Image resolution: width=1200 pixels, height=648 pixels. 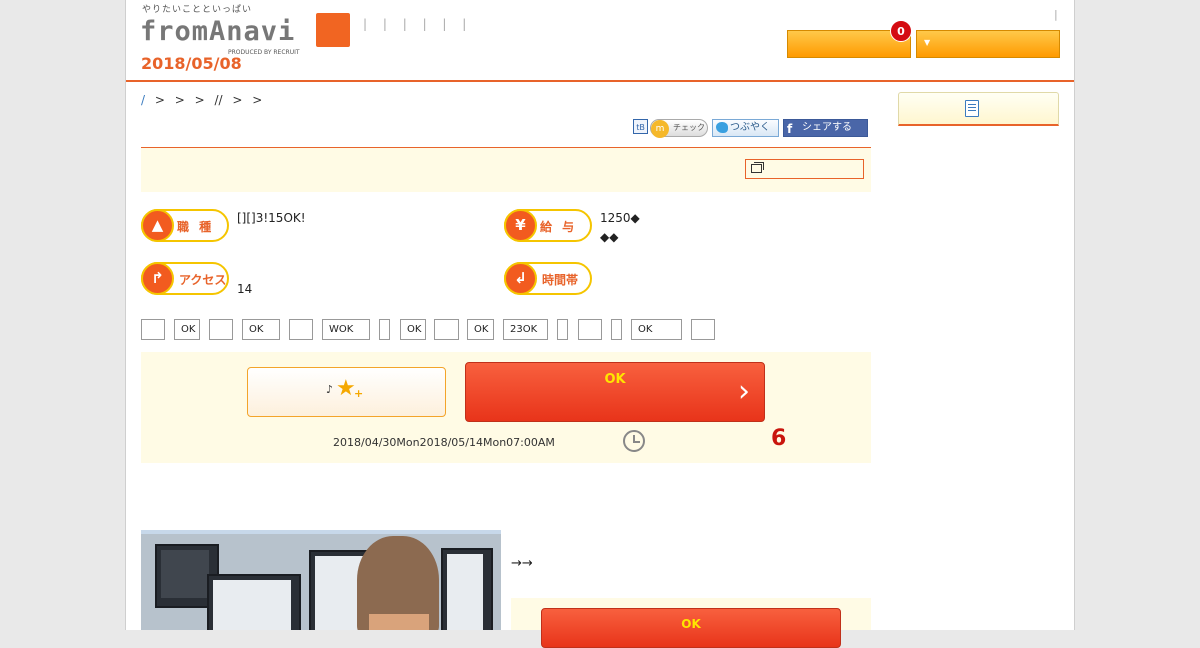 What do you see at coordinates (321, 580) in the screenshot?
I see `workplace-photo` at bounding box center [321, 580].